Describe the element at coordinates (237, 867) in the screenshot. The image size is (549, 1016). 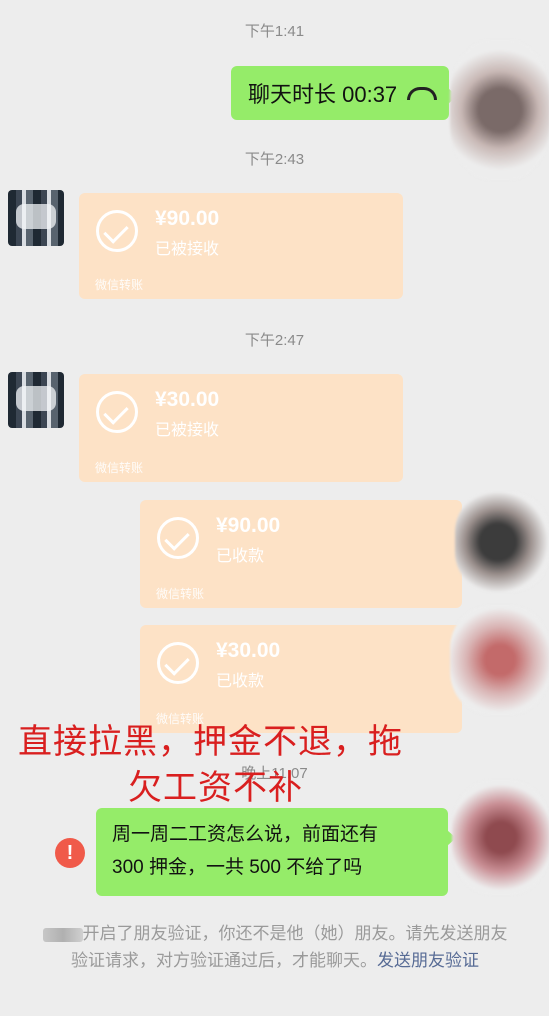
I see `message-line: 300 押金，一共 500 不给了吗` at that location.